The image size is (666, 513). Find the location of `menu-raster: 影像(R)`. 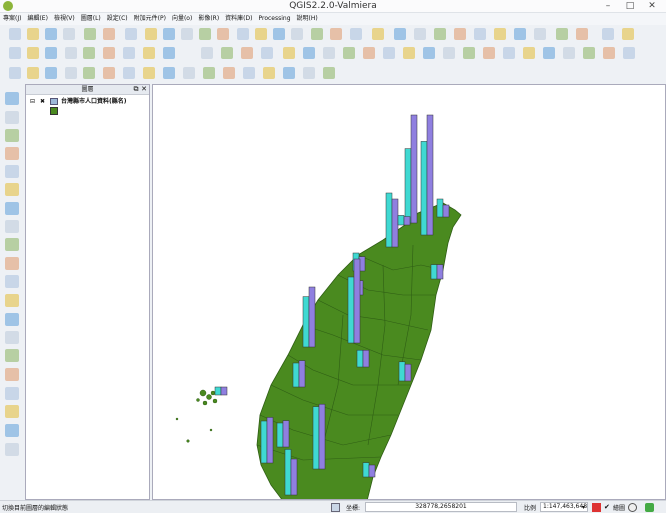

menu-raster: 影像(R) is located at coordinates (208, 19).